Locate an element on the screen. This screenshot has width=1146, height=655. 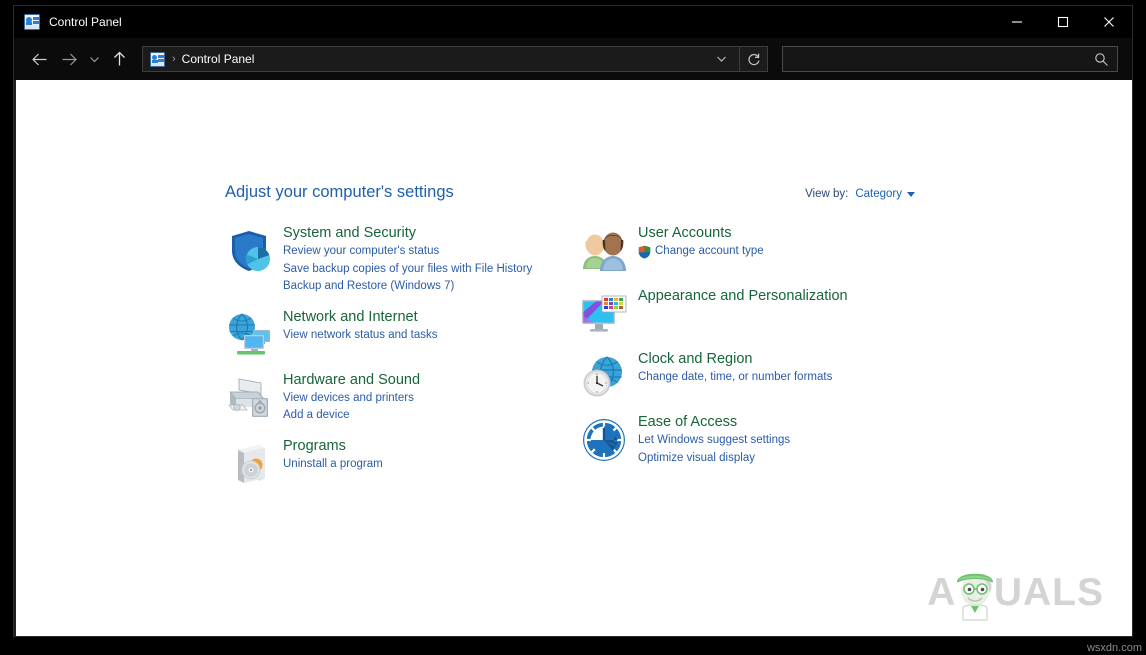
search-box is located at coordinates (950, 59).